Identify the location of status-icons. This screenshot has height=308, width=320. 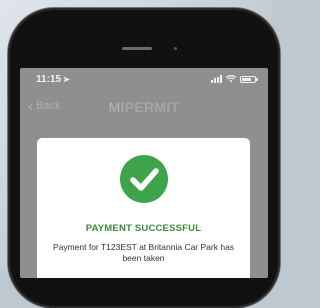
(234, 79).